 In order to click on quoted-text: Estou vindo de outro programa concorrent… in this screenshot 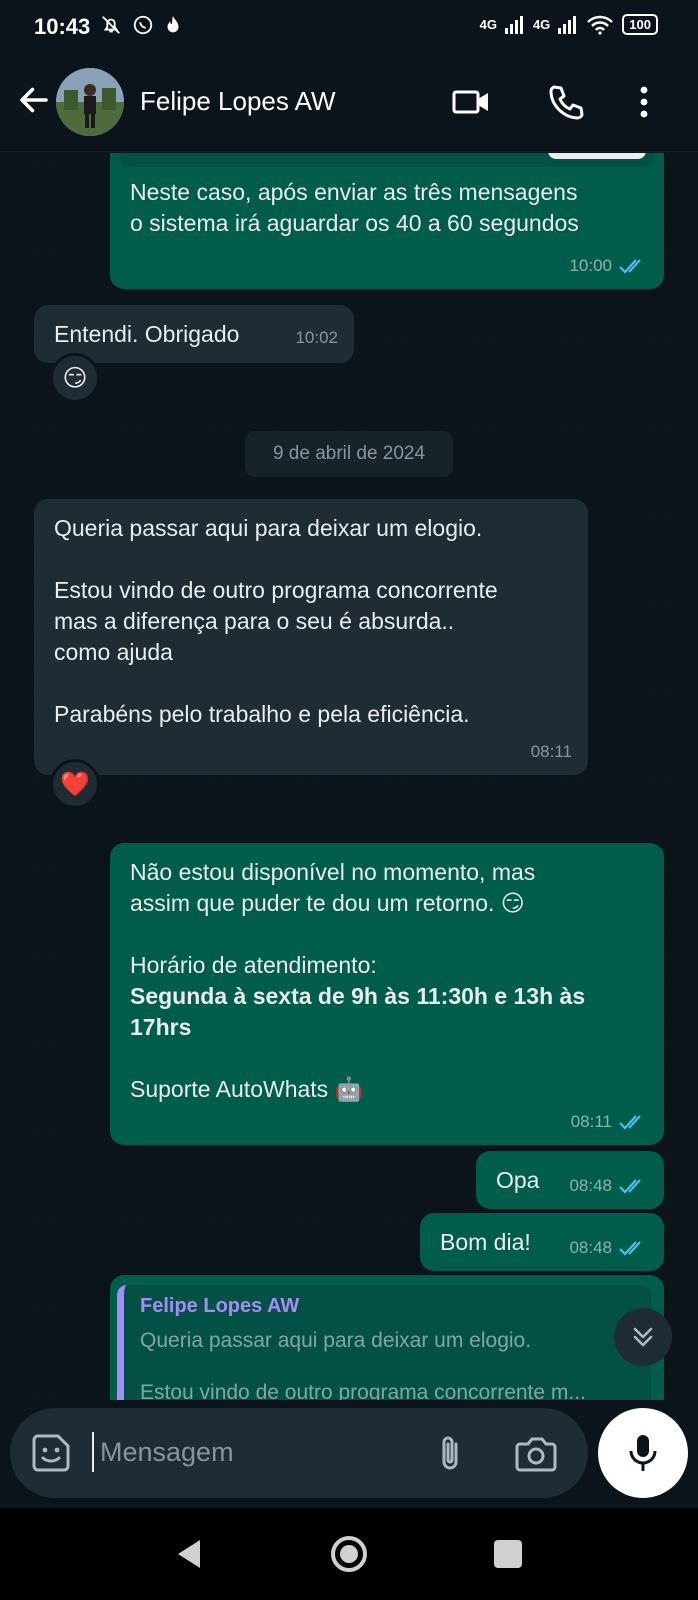, I will do `click(363, 1390)`.